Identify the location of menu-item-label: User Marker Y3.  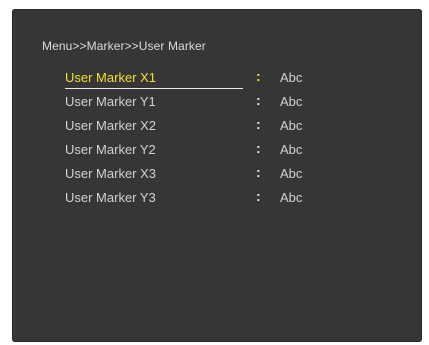
(110, 197).